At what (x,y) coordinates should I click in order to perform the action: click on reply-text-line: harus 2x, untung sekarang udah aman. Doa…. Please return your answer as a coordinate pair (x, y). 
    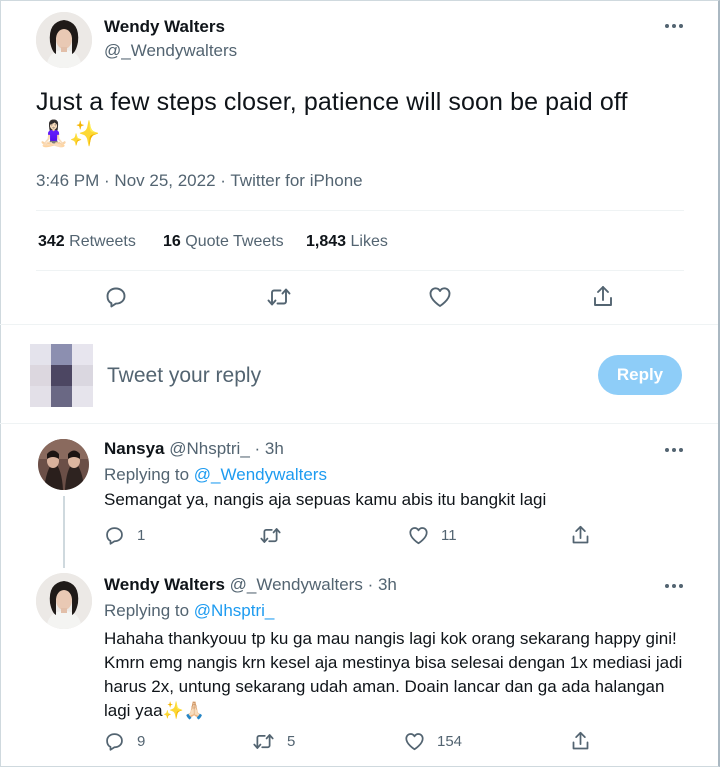
    Looking at the image, I should click on (384, 686).